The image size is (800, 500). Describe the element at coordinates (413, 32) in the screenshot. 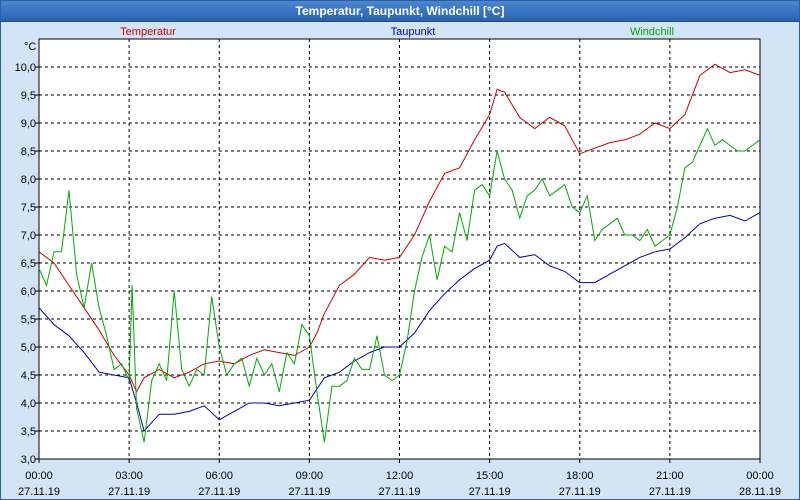

I see `legend-label-taupunkt: Taupunkt` at that location.